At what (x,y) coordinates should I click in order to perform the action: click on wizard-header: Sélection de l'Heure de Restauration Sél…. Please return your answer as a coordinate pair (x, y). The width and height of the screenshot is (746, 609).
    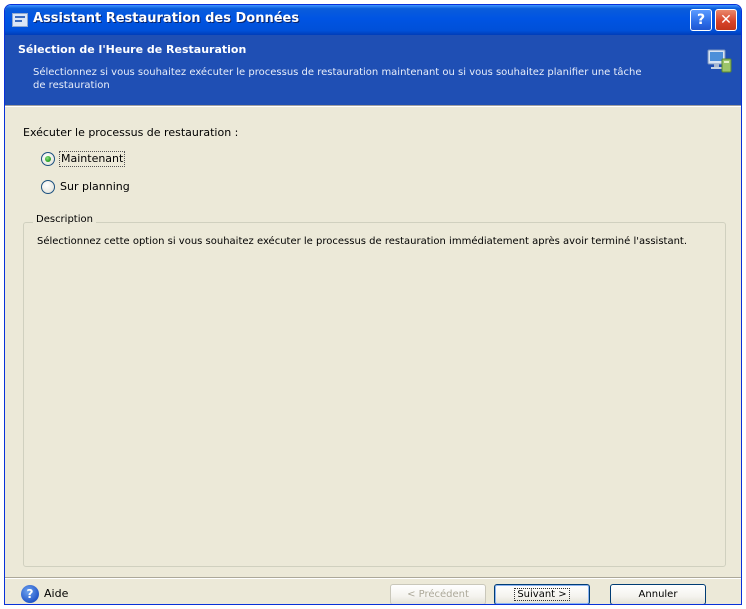
    Looking at the image, I should click on (373, 70).